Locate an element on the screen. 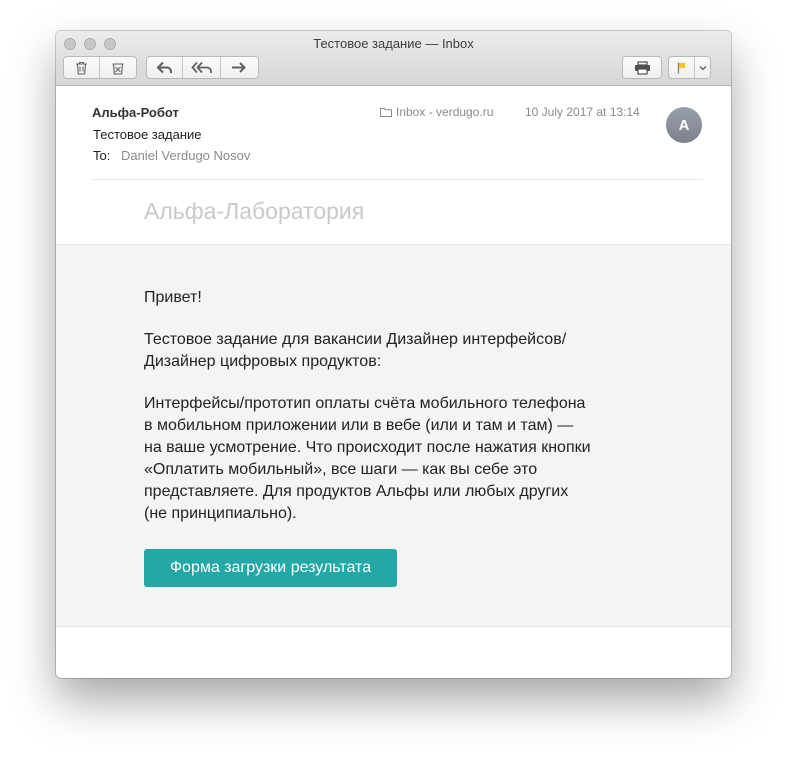  message-date: 10 July 2017 at 13:14 is located at coordinates (582, 112).